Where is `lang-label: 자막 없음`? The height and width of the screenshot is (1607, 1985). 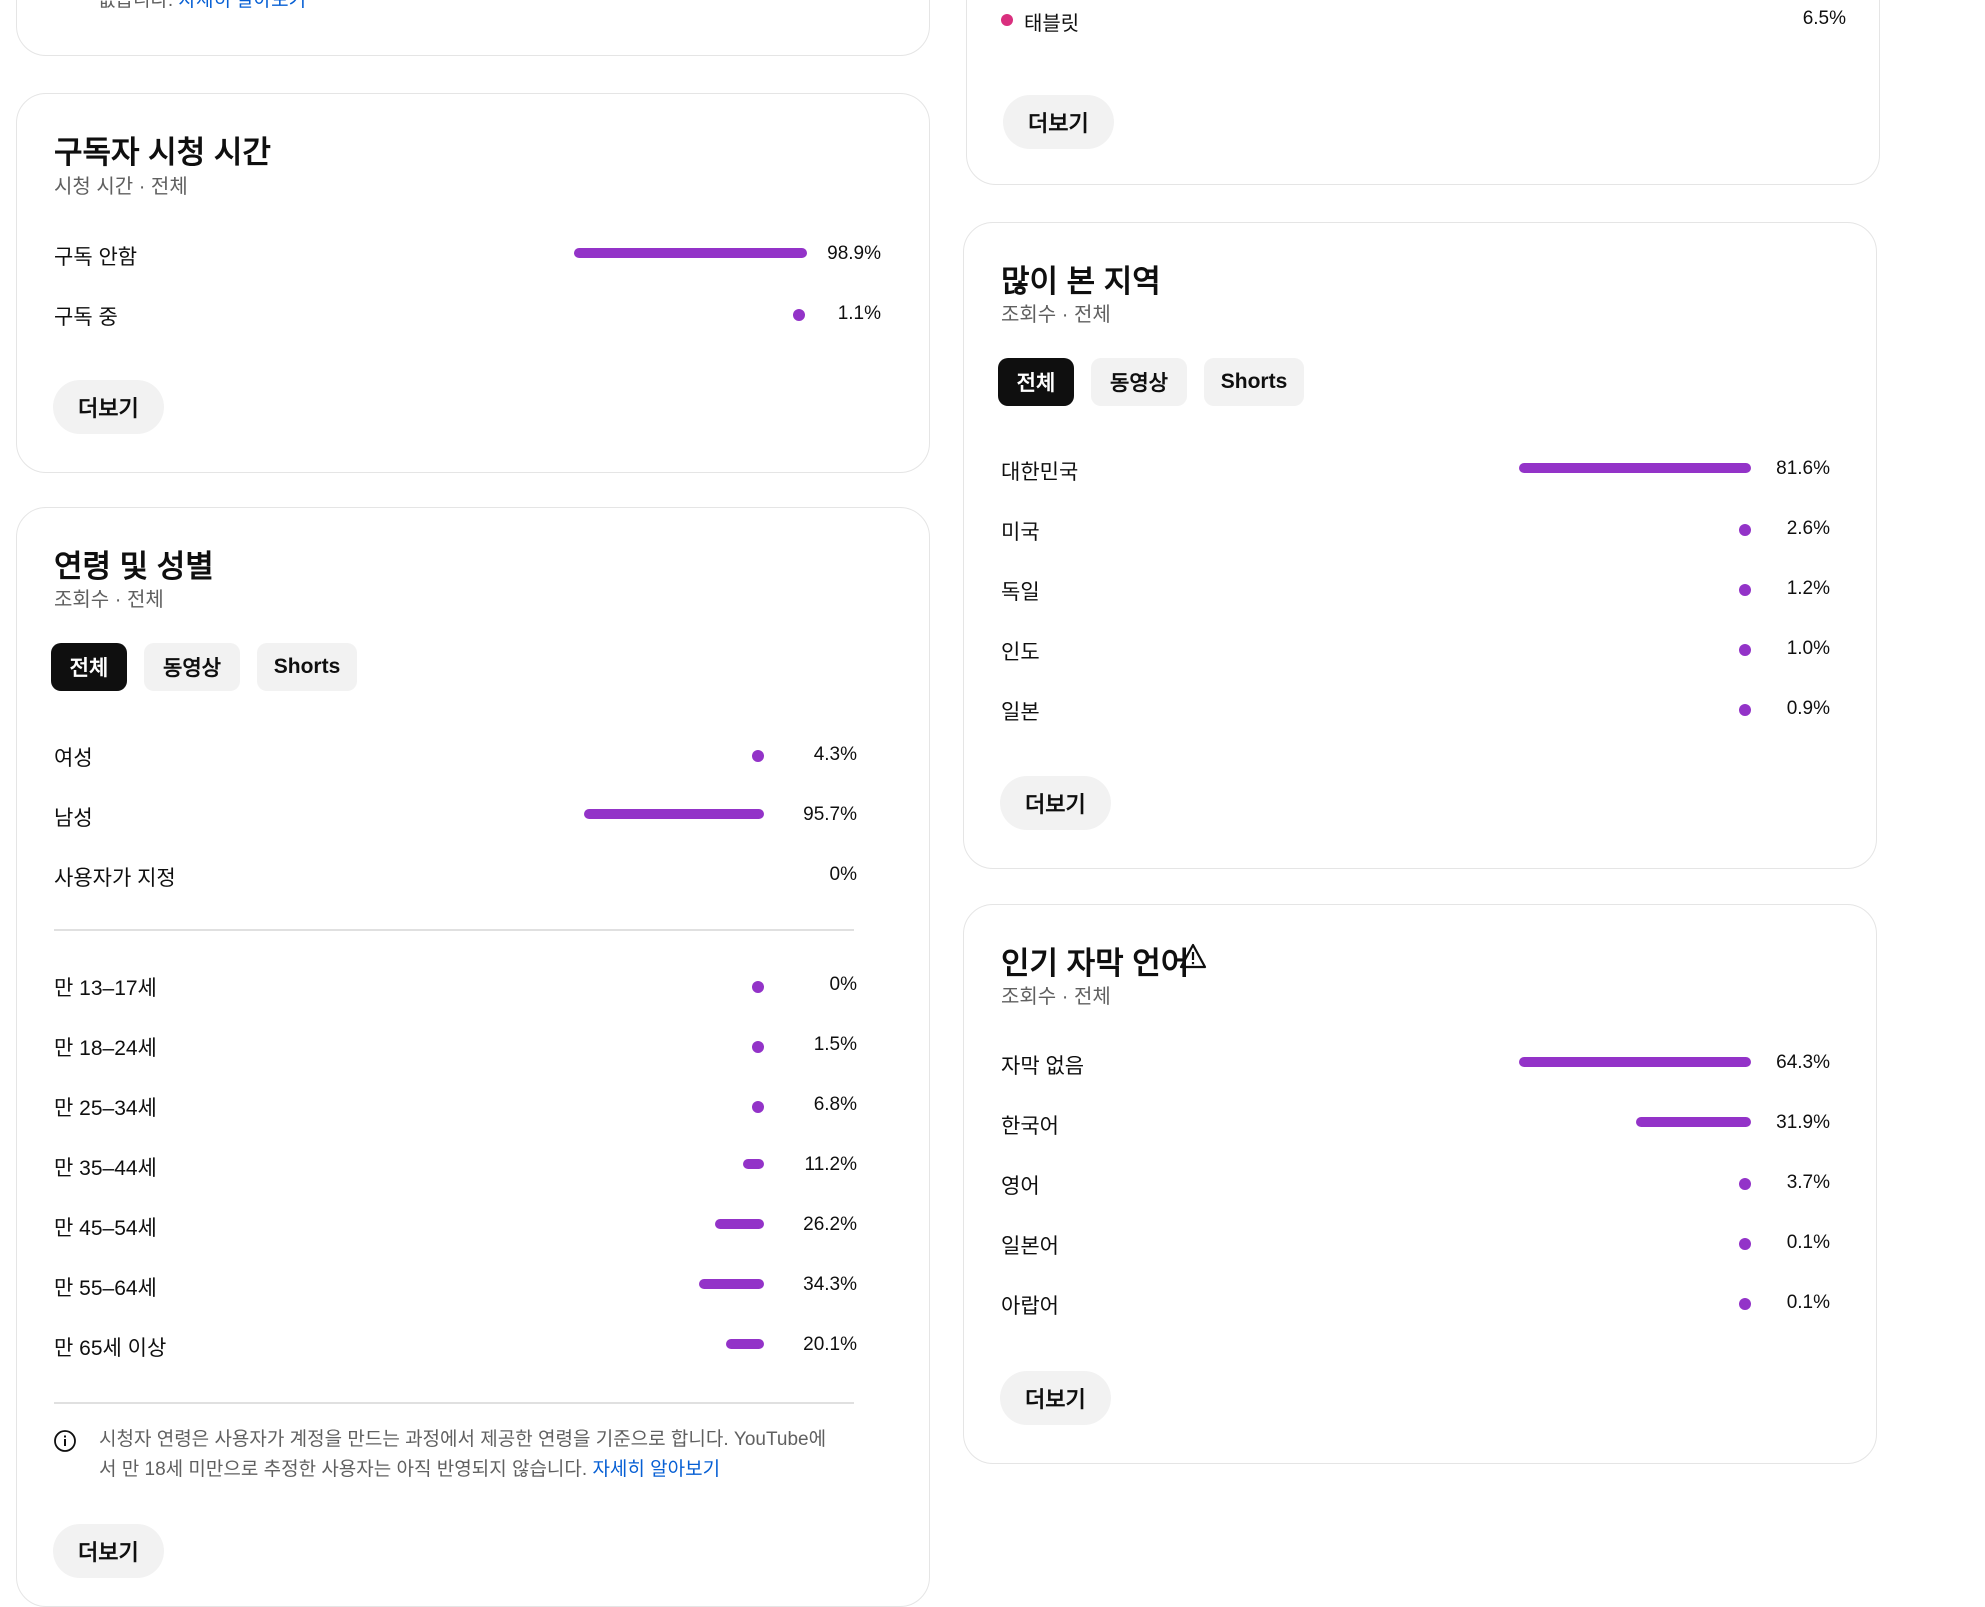
lang-label: 자막 없음 is located at coordinates (1043, 1066).